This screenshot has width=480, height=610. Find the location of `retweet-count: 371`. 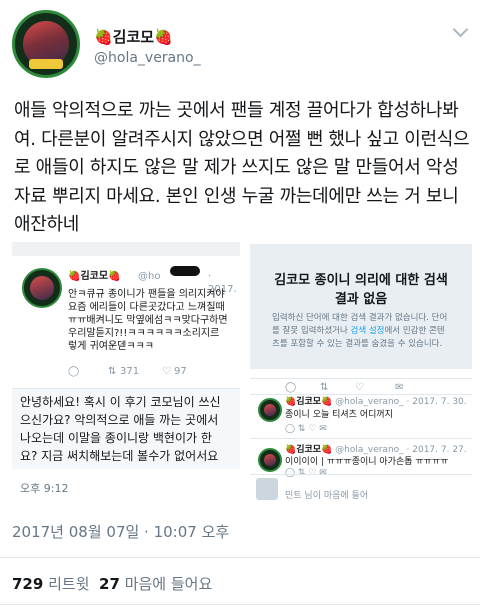

retweet-count: 371 is located at coordinates (130, 371).